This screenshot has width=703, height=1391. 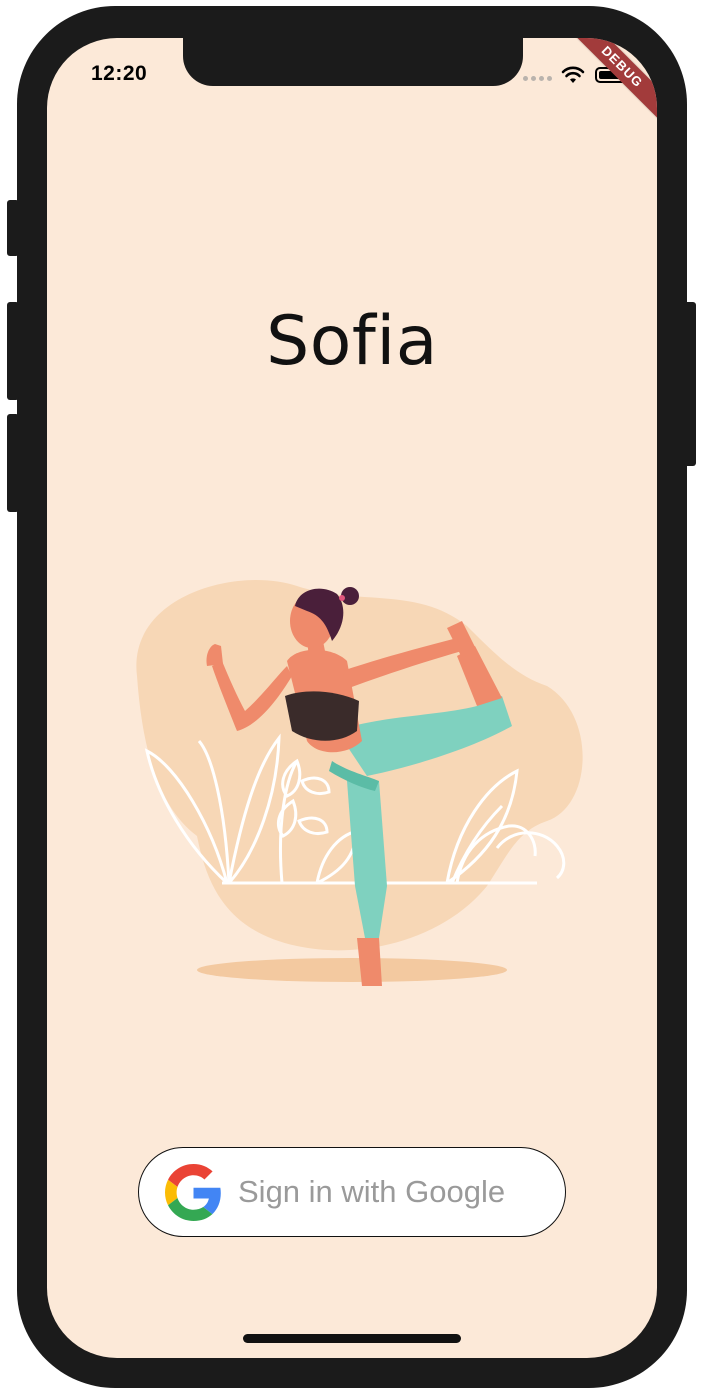 What do you see at coordinates (573, 74) in the screenshot?
I see `wifi-icon` at bounding box center [573, 74].